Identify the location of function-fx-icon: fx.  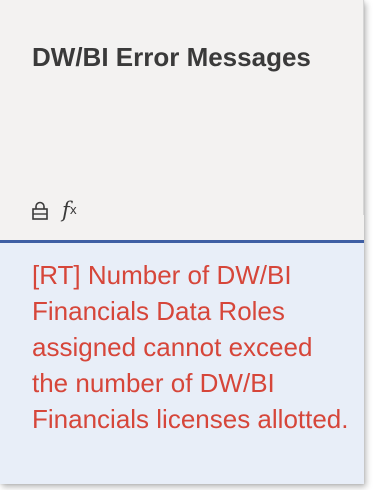
(69, 210).